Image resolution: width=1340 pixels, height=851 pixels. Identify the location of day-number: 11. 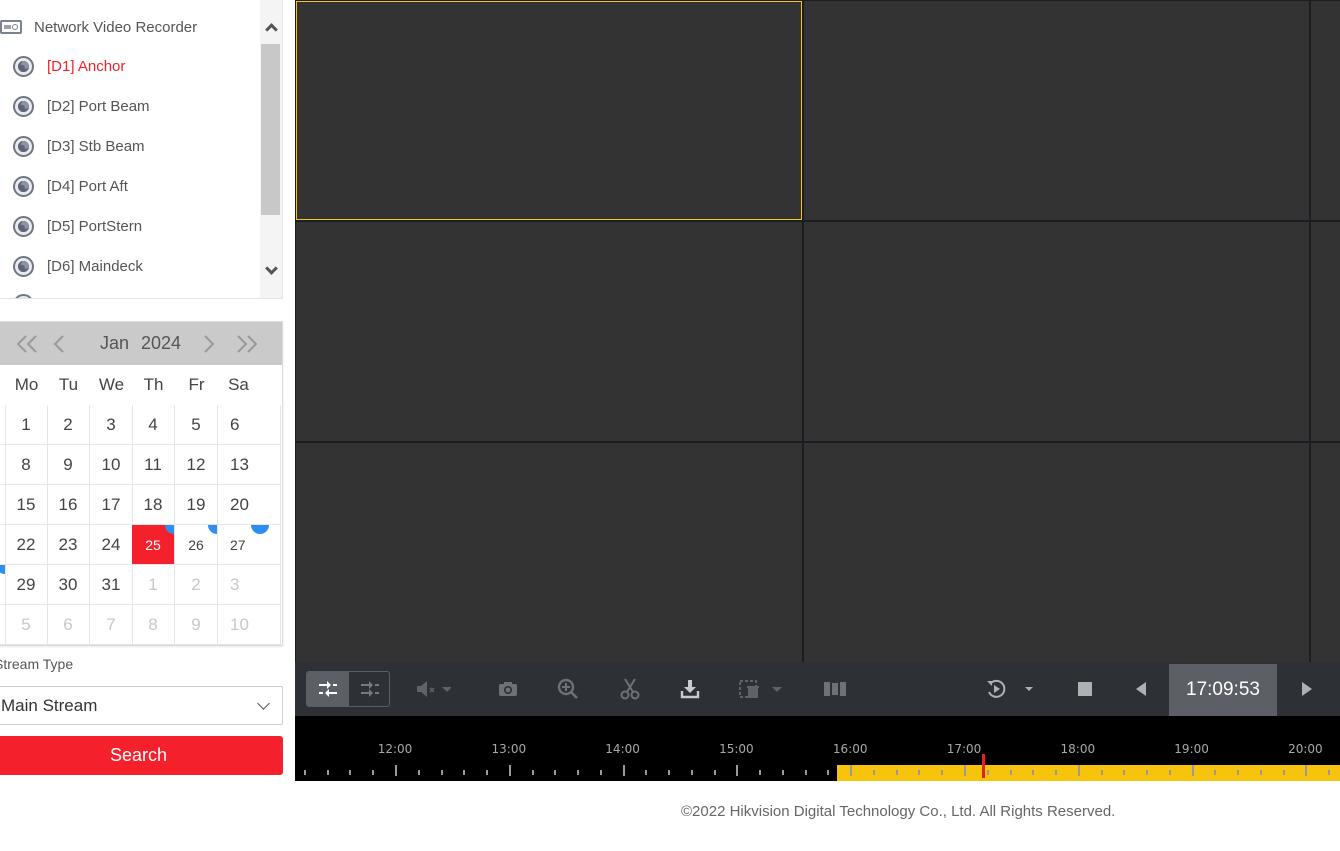
(153, 464).